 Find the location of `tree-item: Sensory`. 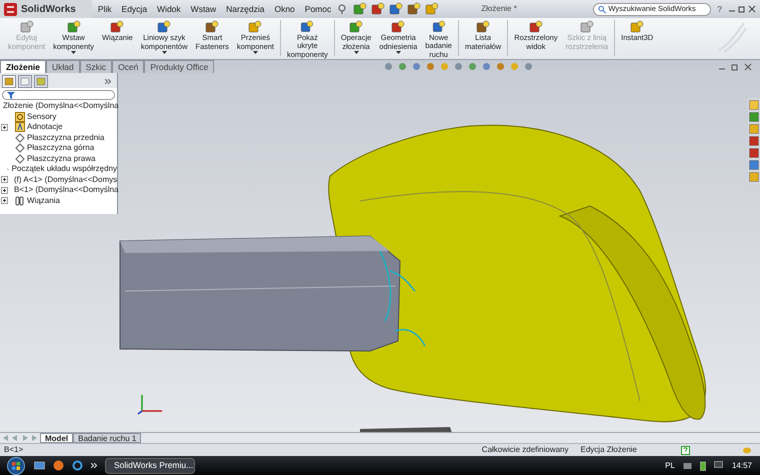

tree-item: Sensory is located at coordinates (41, 117).